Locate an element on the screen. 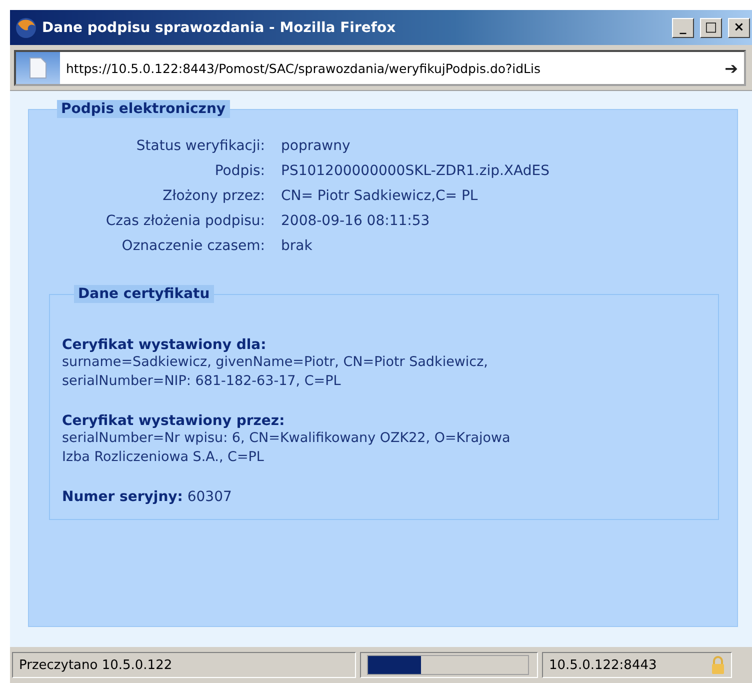 This screenshot has height=683, width=752. field-label: Czas złożenia podpisu: is located at coordinates (184, 221).